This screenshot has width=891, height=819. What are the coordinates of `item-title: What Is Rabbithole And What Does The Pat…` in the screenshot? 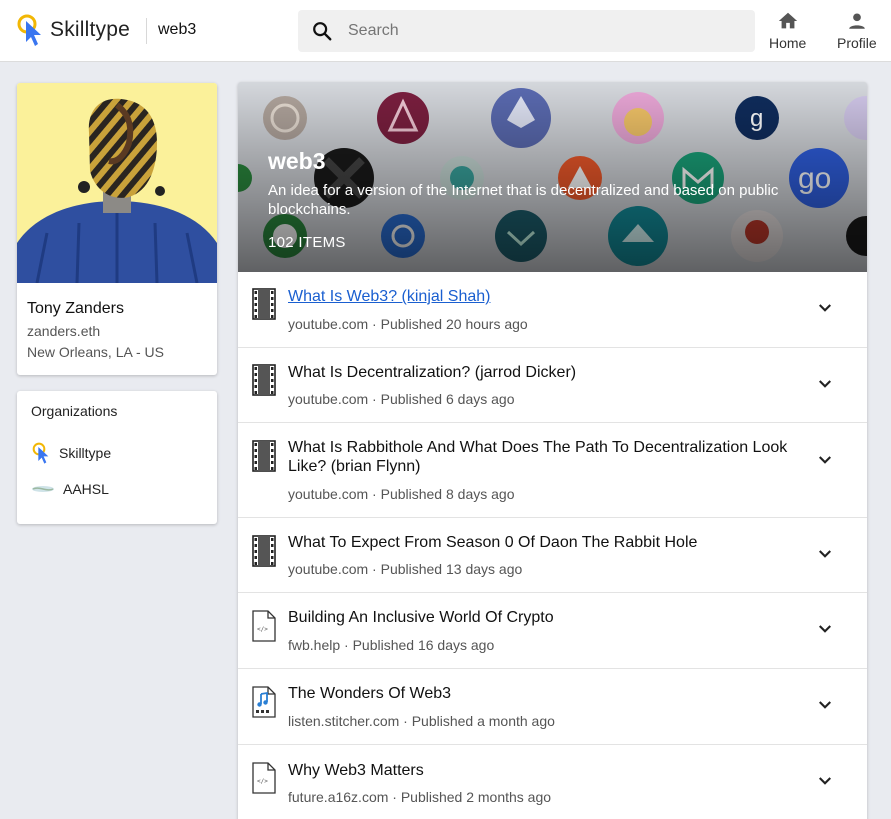 It's located at (543, 457).